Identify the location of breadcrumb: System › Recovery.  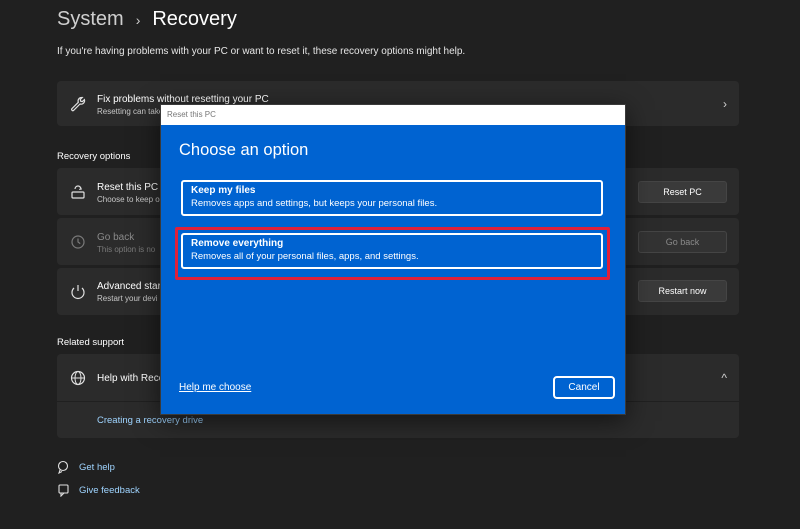
(147, 19).